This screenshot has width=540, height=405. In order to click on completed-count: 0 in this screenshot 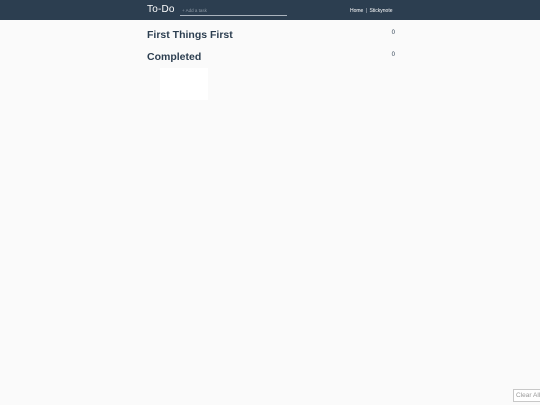, I will do `click(393, 55)`.